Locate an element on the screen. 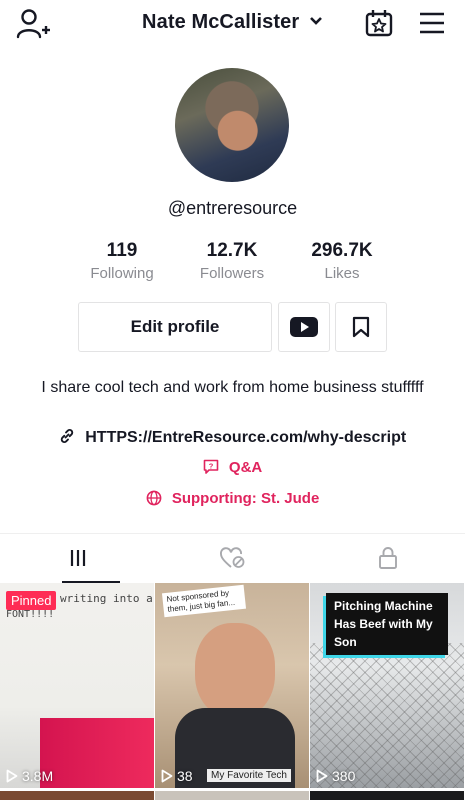 Image resolution: width=465 pixels, height=800 pixels. edit-profile-button: Edit profile is located at coordinates (175, 327).